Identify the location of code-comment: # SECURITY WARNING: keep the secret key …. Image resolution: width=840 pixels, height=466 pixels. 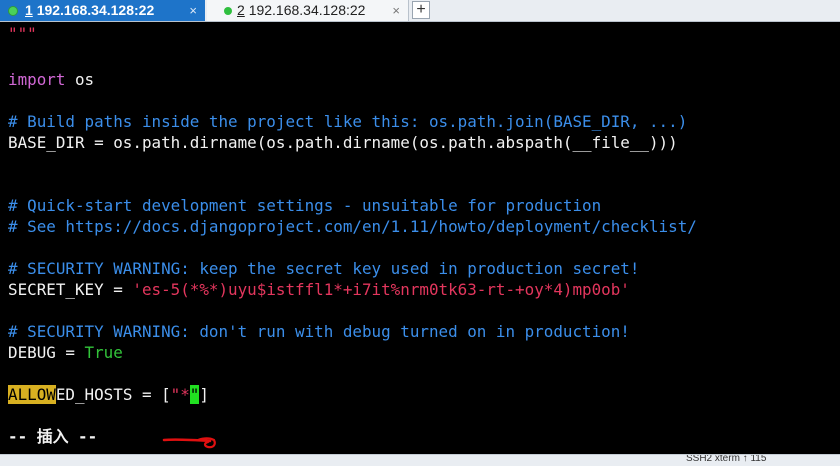
(324, 268).